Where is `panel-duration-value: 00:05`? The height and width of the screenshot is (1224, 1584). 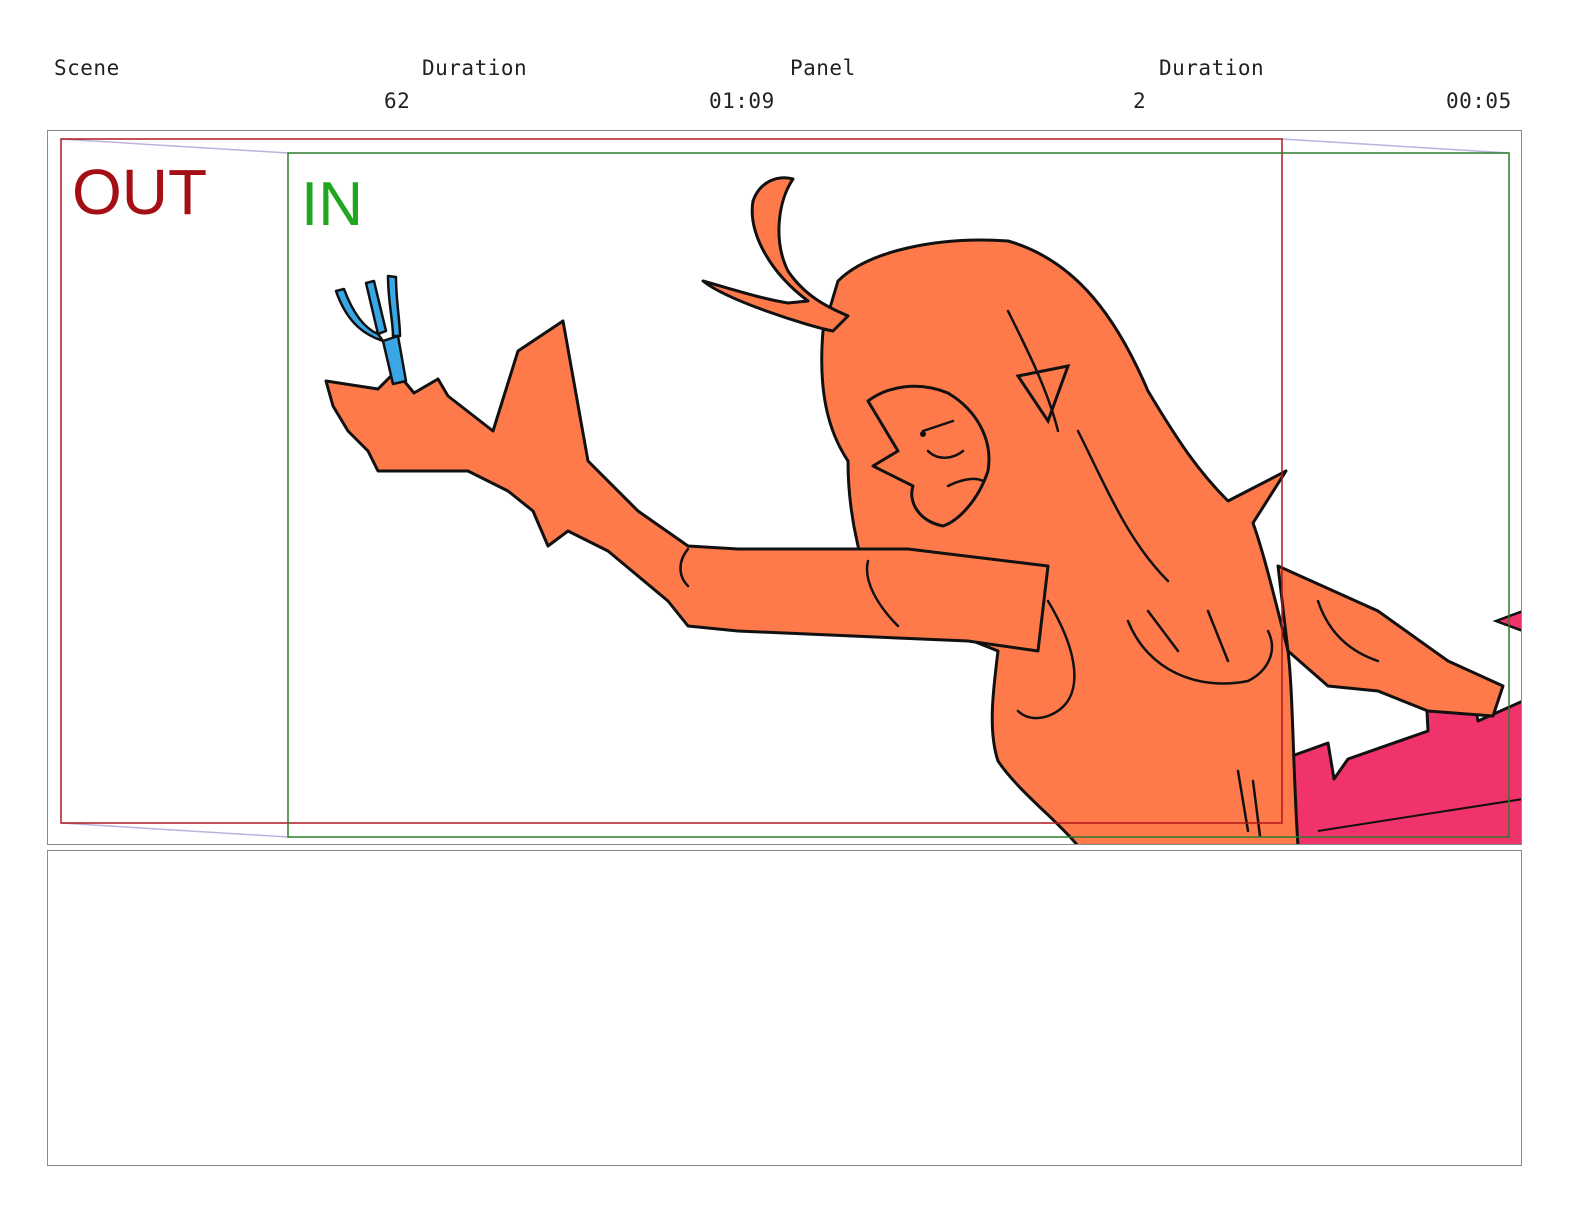
panel-duration-value: 00:05 is located at coordinates (1479, 101).